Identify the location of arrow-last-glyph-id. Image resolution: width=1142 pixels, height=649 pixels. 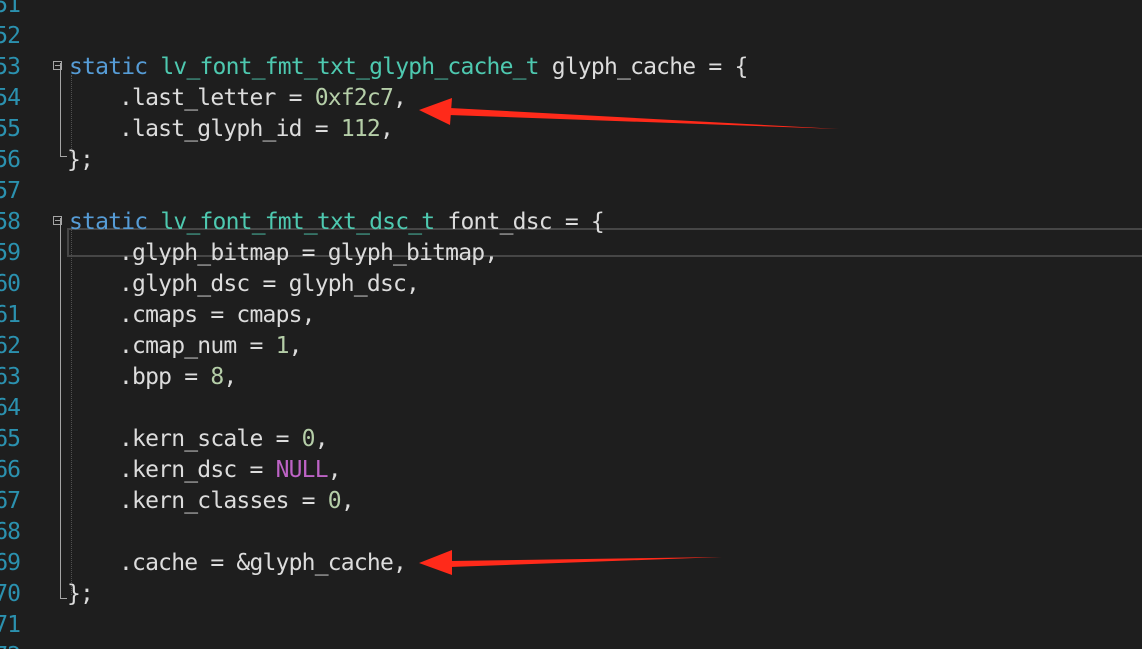
(629, 113).